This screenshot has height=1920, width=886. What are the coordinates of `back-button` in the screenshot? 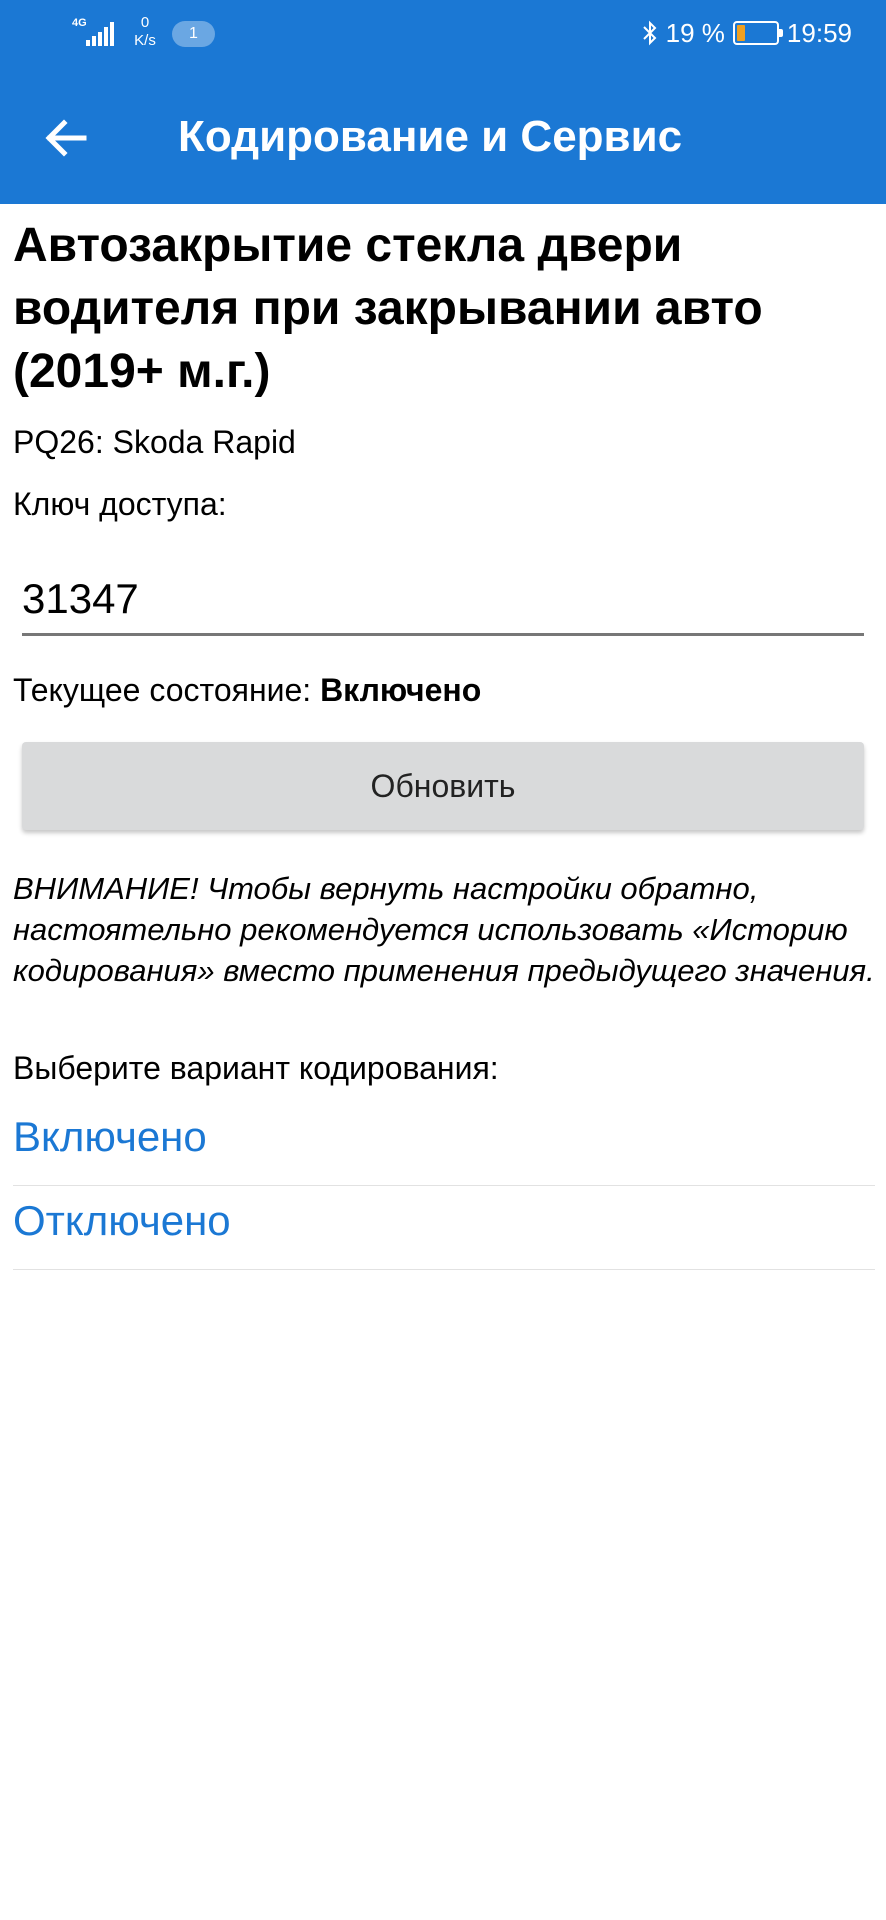 It's located at (66, 138).